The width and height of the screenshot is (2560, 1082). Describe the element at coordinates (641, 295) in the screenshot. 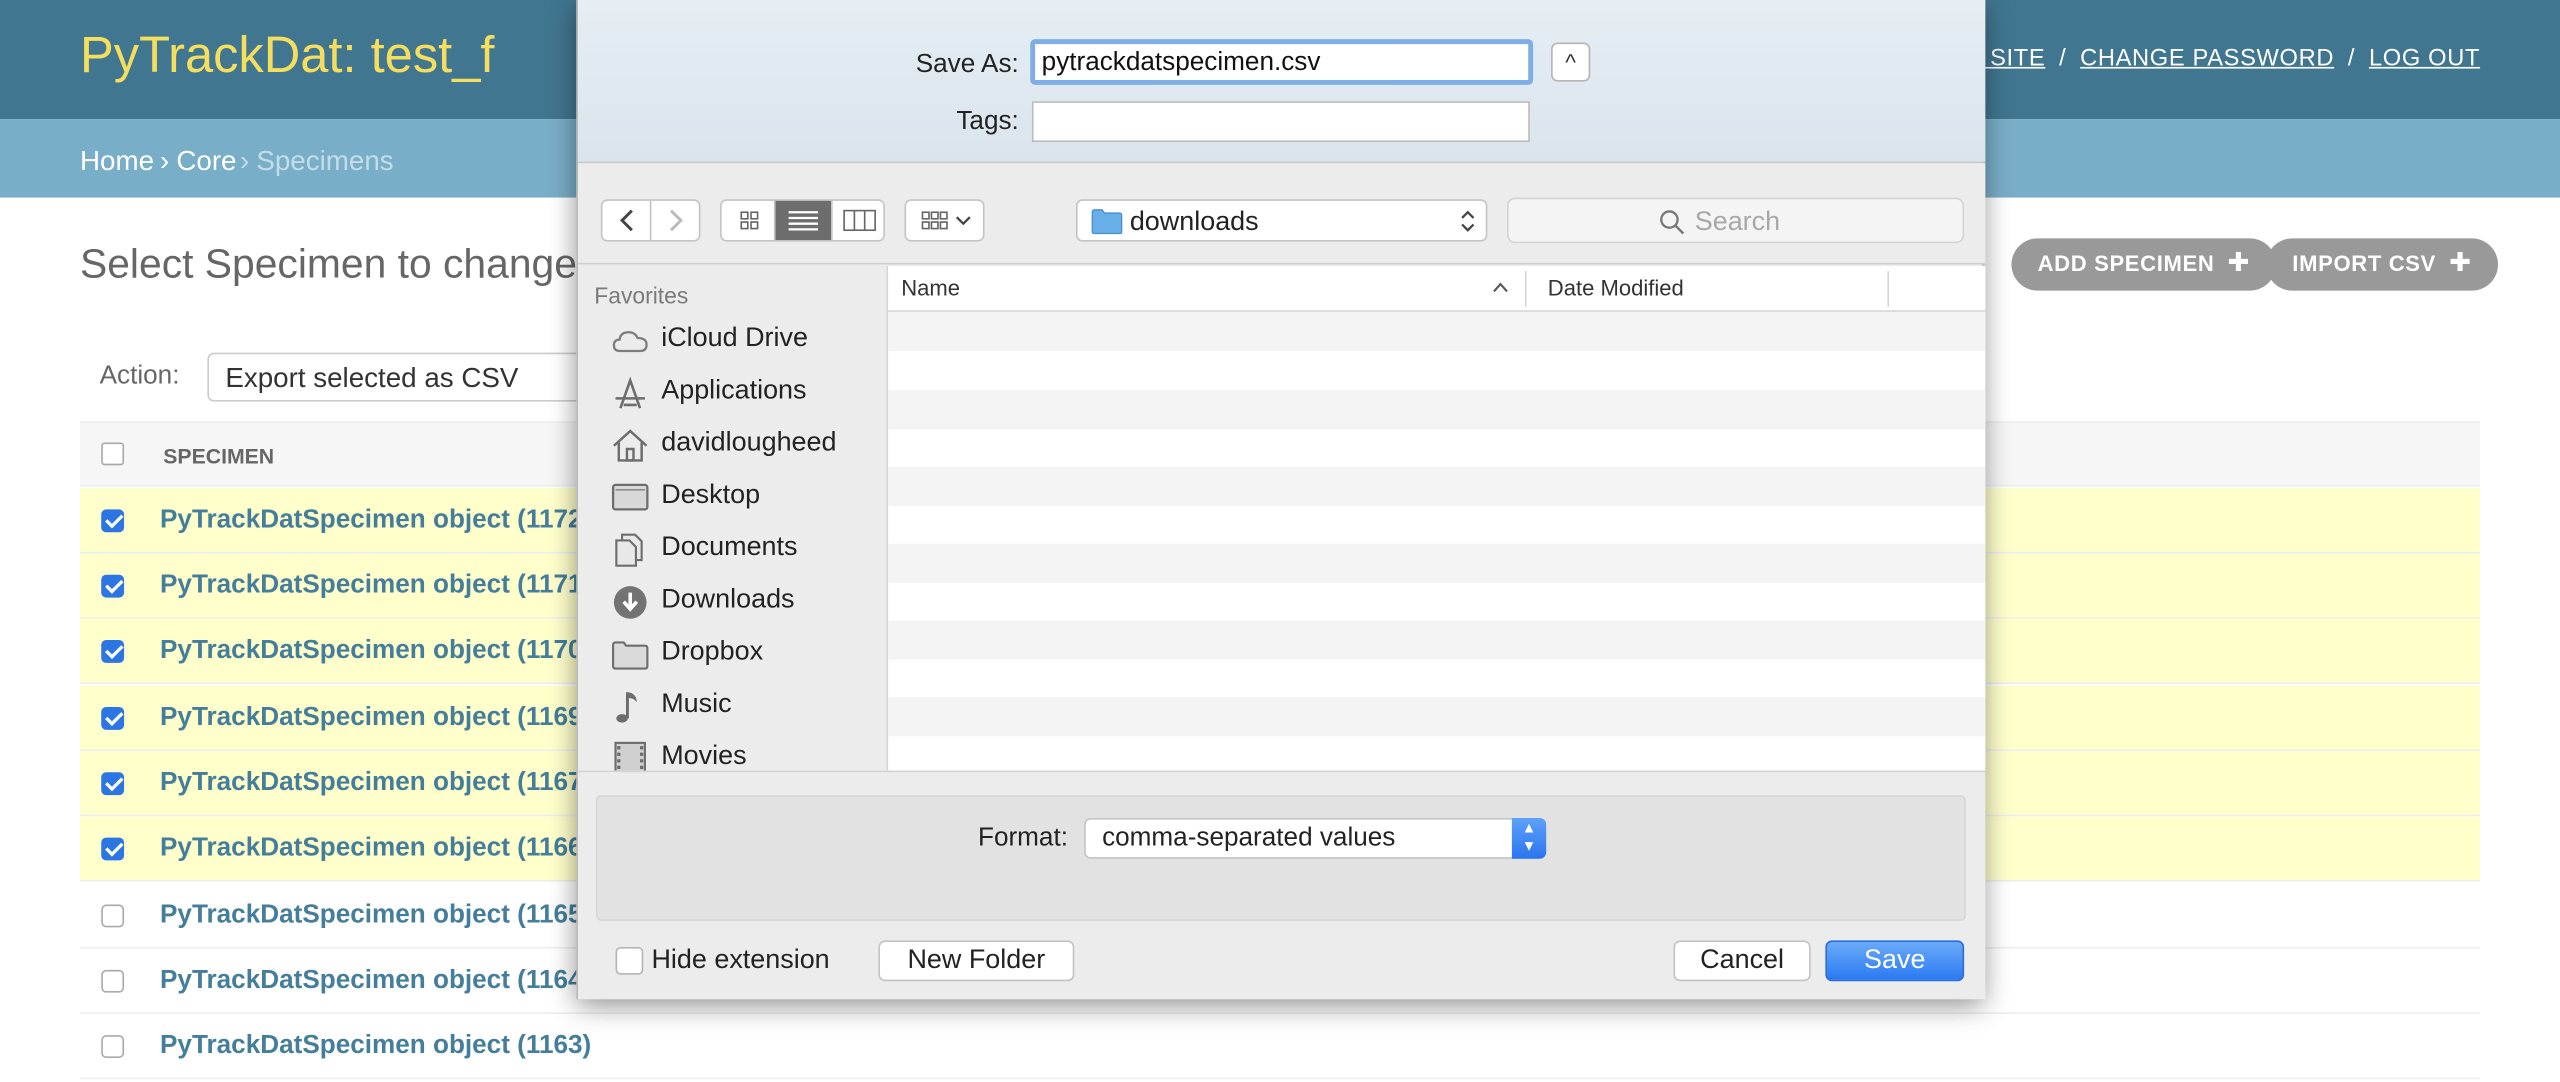

I see `favorites-heading: Favorites` at that location.